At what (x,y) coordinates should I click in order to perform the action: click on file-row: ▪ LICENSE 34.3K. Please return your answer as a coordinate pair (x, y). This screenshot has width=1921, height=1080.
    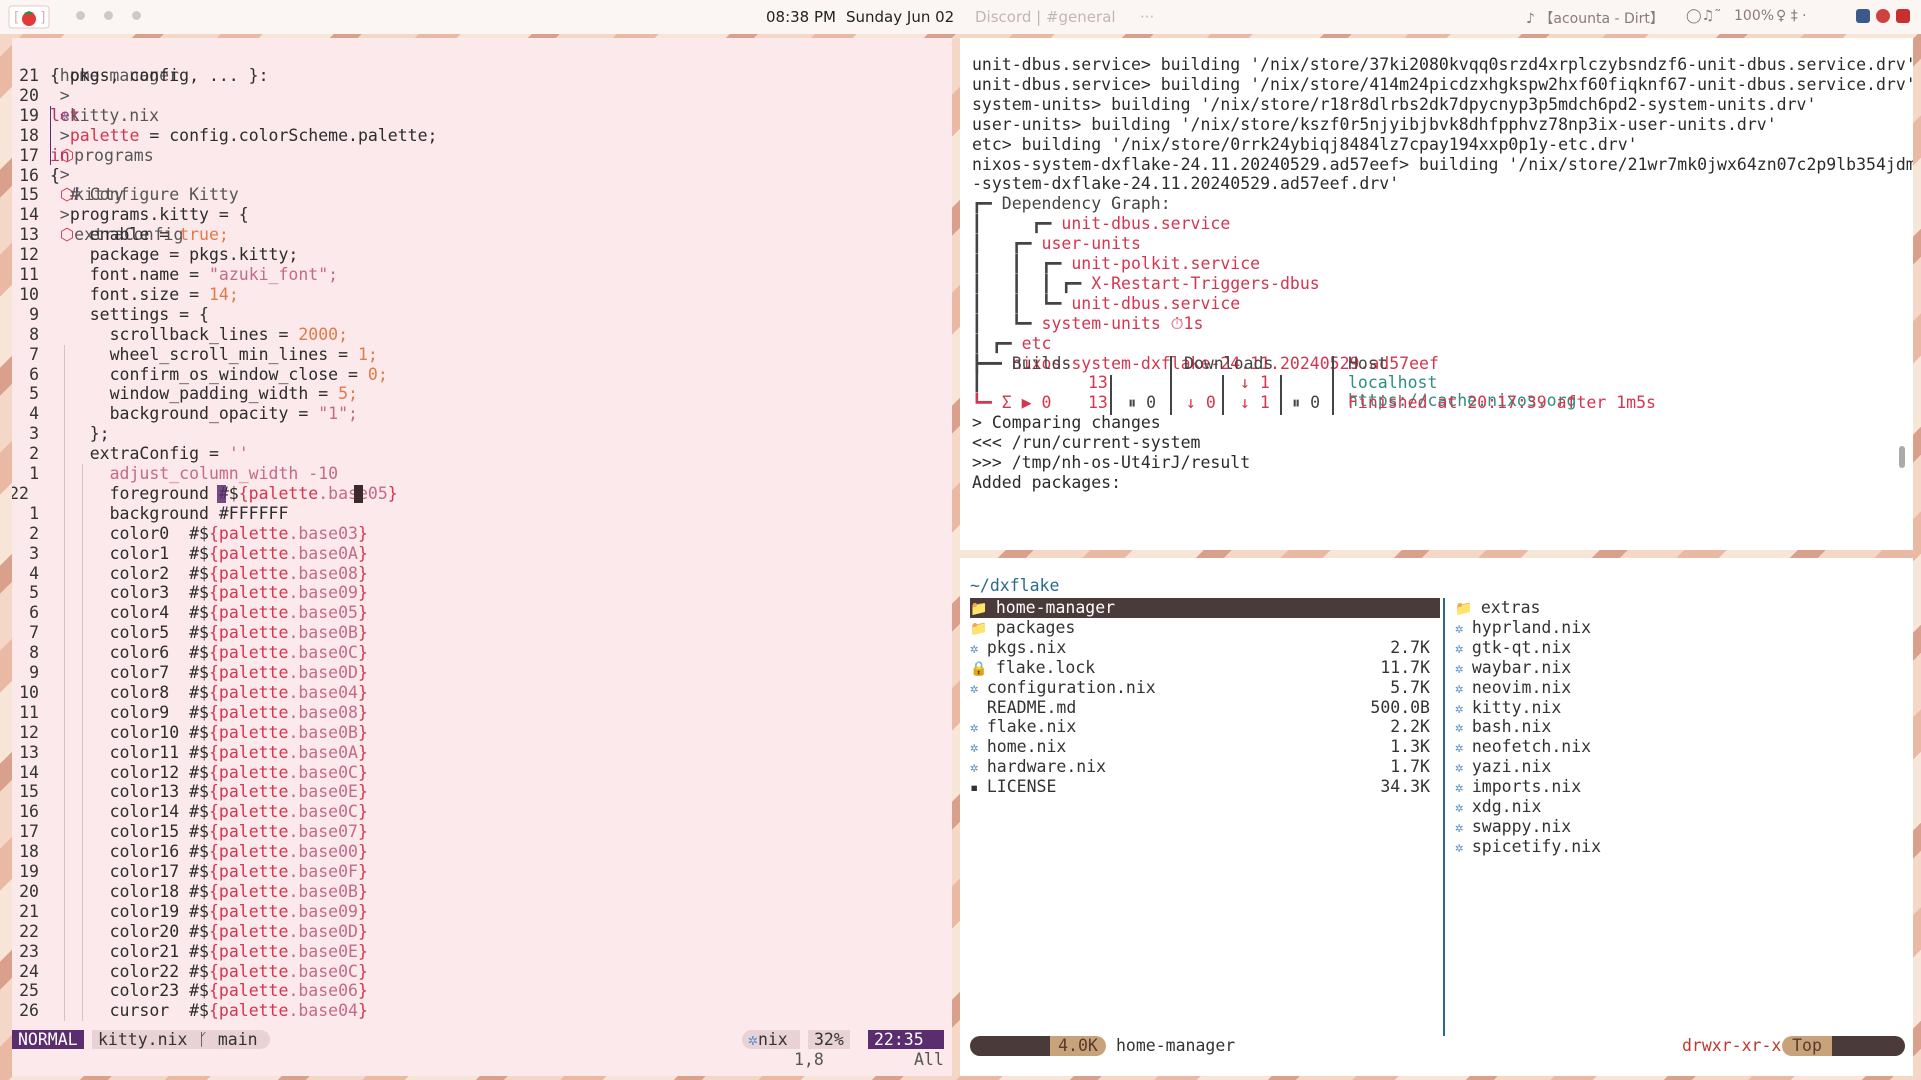
    Looking at the image, I should click on (1200, 788).